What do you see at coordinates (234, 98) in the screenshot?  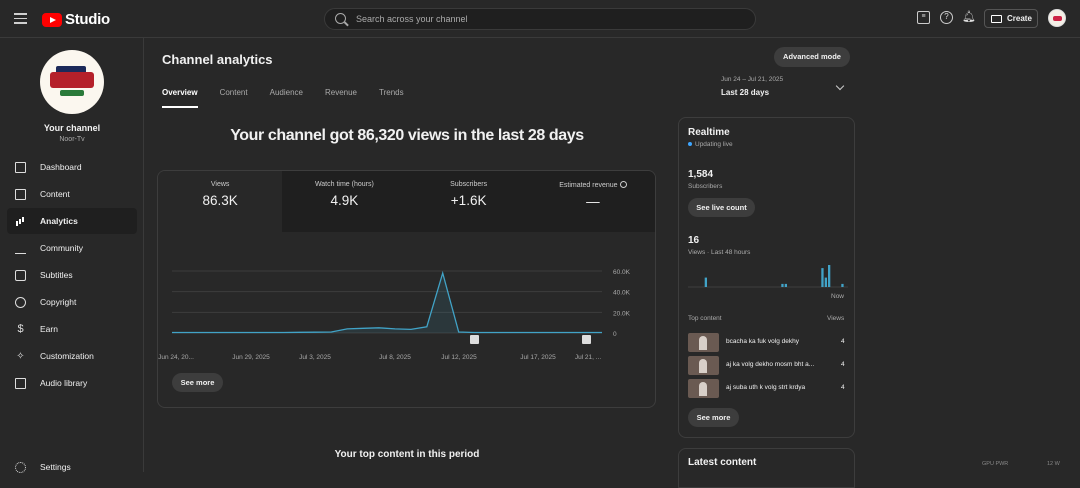 I see `tab-content: Content` at bounding box center [234, 98].